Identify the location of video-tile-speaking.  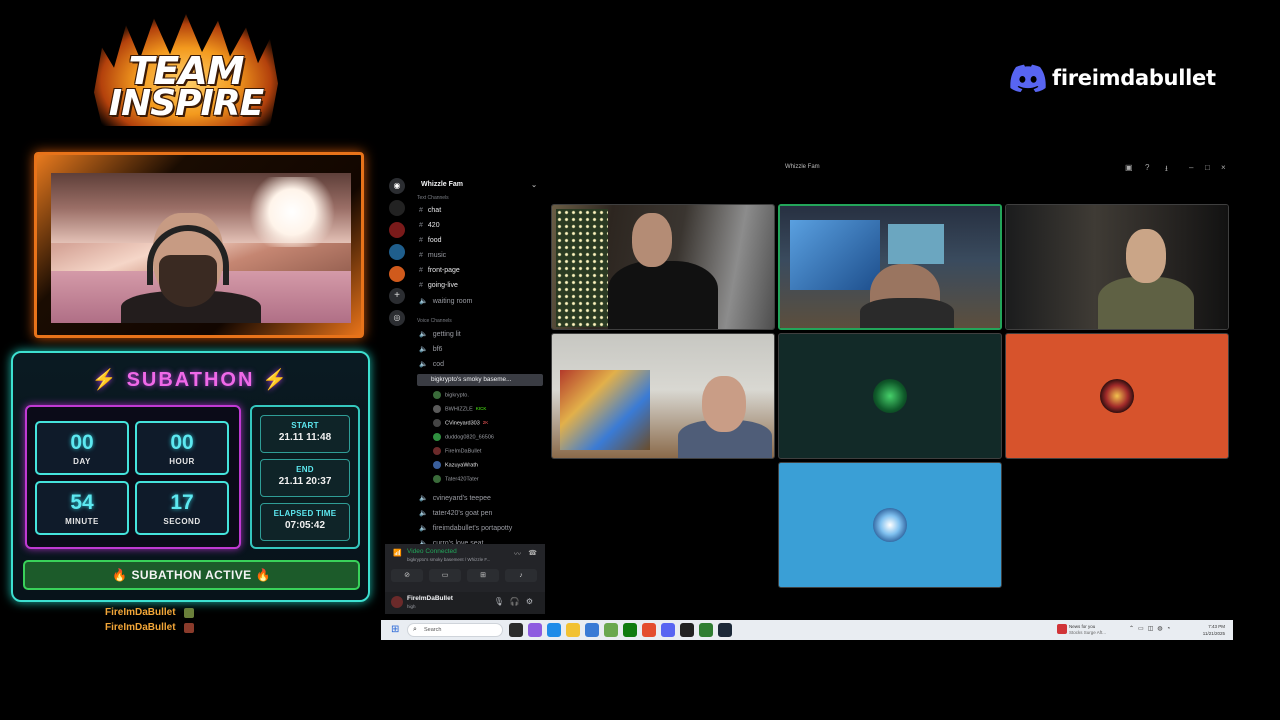
(890, 267).